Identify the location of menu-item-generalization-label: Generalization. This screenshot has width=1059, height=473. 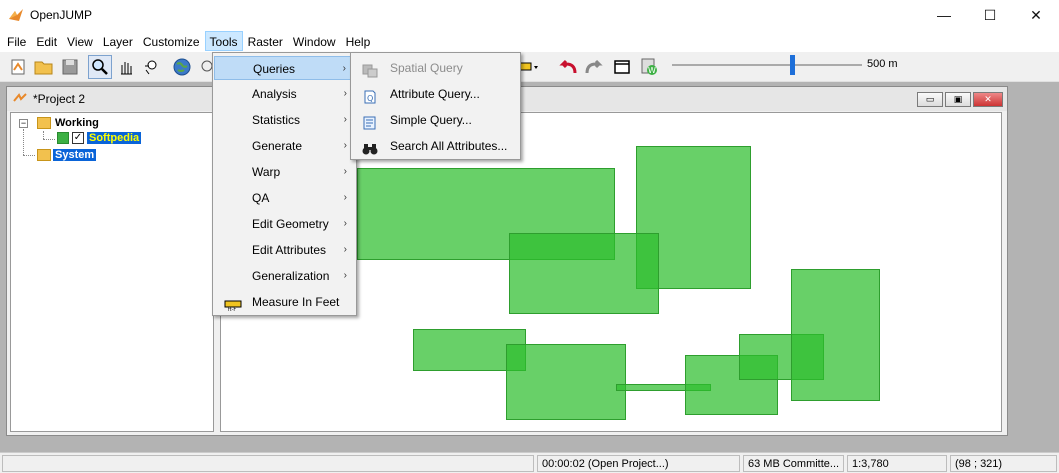
(291, 276).